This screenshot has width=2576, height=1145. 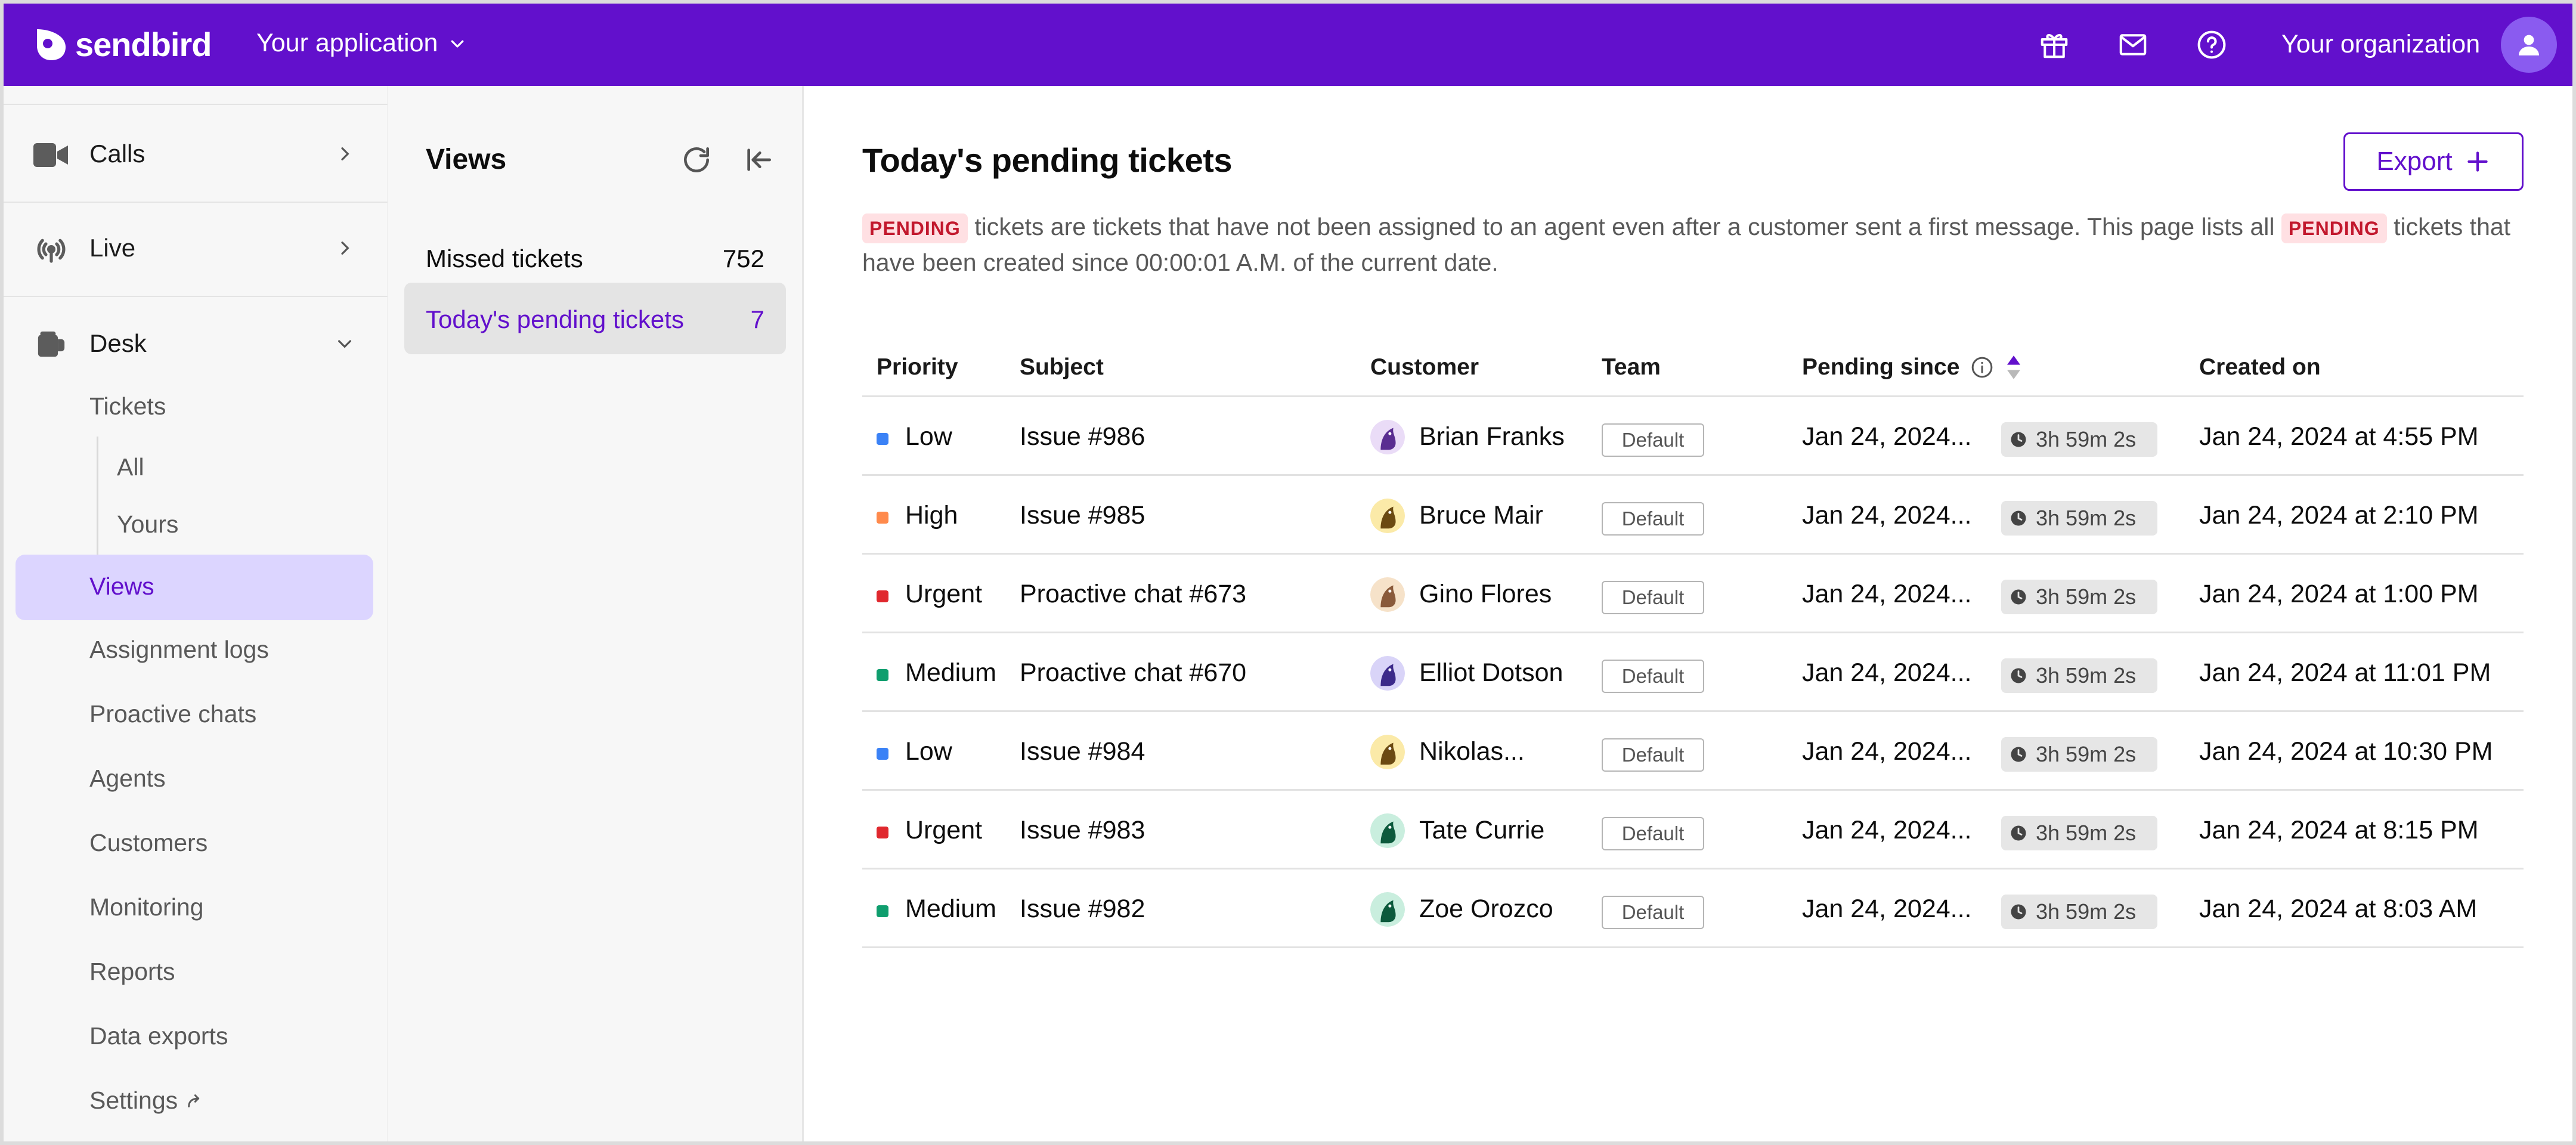 What do you see at coordinates (931, 515) in the screenshot?
I see `priority-label: High` at bounding box center [931, 515].